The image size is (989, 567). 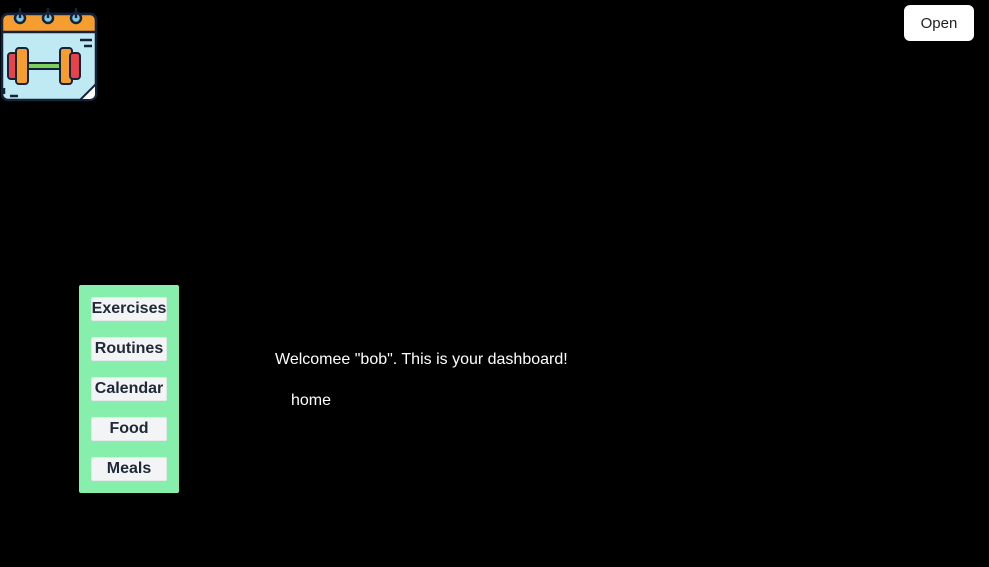 I want to click on open-button: Open, so click(x=939, y=23).